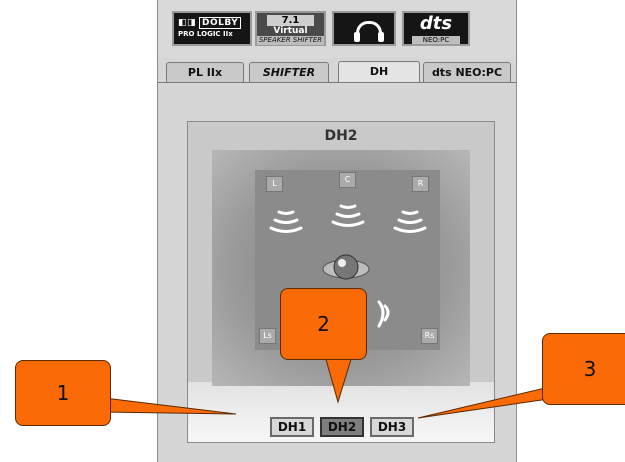 This screenshot has width=625, height=462. Describe the element at coordinates (487, 403) in the screenshot. I see `callout-3-pointer` at that location.